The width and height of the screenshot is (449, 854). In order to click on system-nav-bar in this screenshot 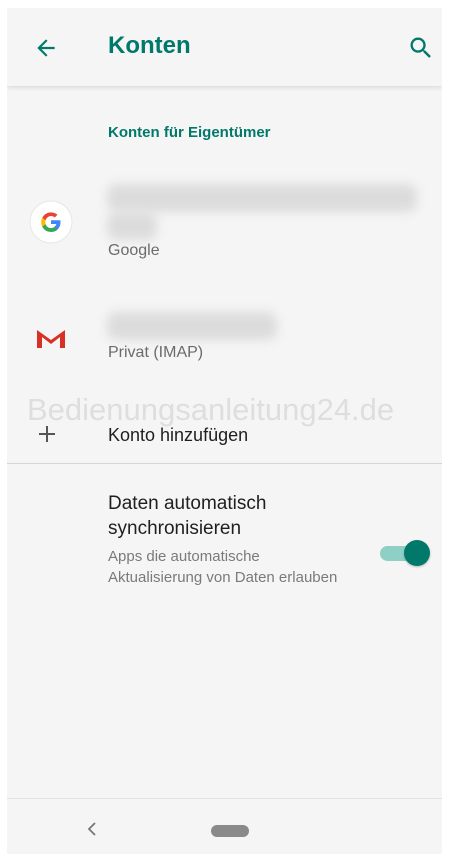, I will do `click(224, 826)`.